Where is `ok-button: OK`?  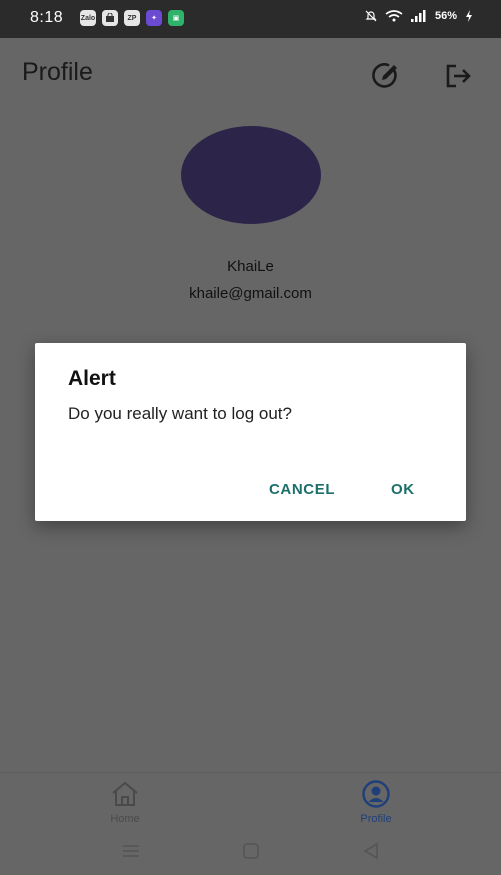 ok-button: OK is located at coordinates (403, 489).